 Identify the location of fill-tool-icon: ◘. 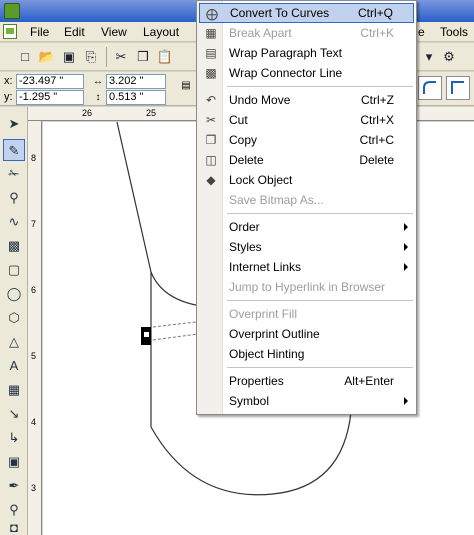
(14, 526).